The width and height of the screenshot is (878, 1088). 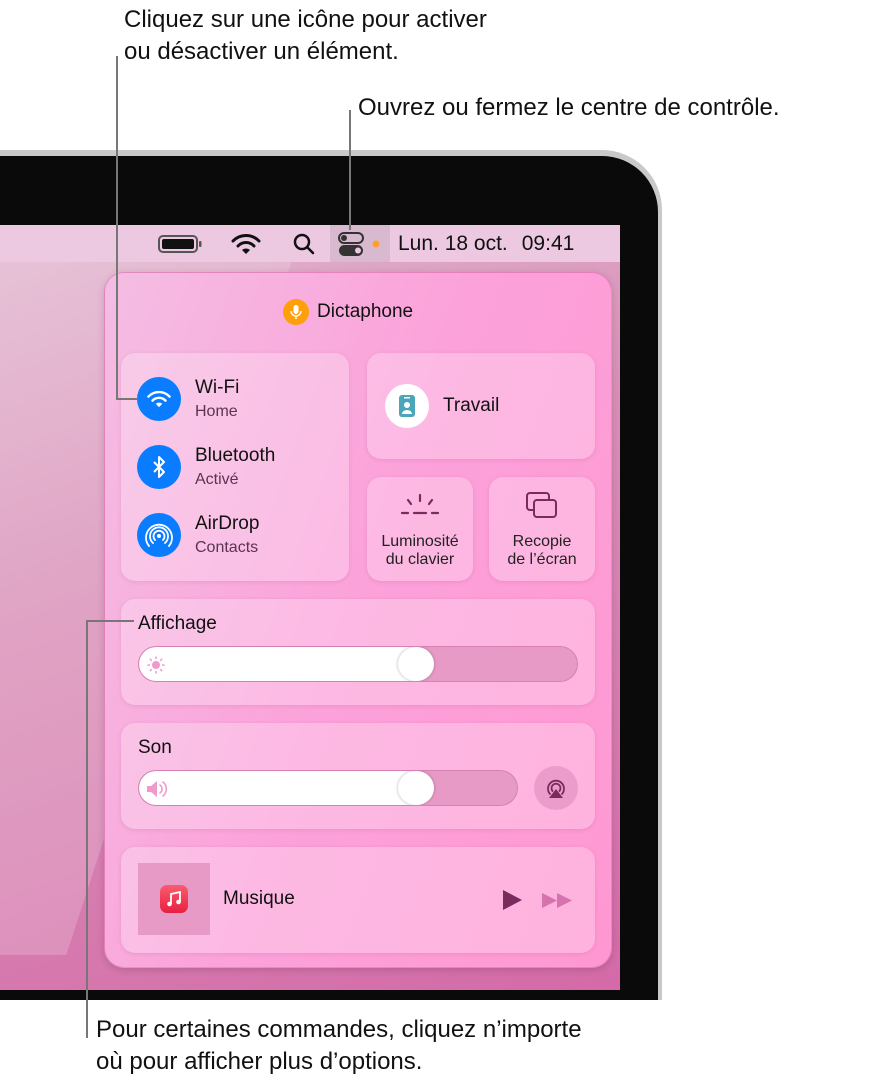 What do you see at coordinates (287, 788) in the screenshot?
I see `volume-slider-fill` at bounding box center [287, 788].